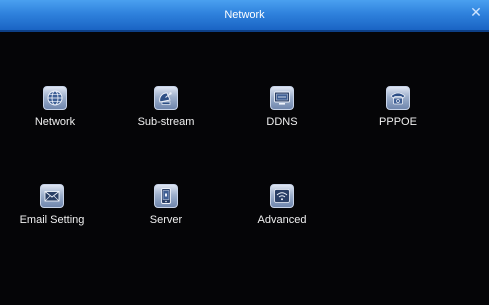 The width and height of the screenshot is (489, 305). What do you see at coordinates (55, 98) in the screenshot?
I see `globe-icon` at bounding box center [55, 98].